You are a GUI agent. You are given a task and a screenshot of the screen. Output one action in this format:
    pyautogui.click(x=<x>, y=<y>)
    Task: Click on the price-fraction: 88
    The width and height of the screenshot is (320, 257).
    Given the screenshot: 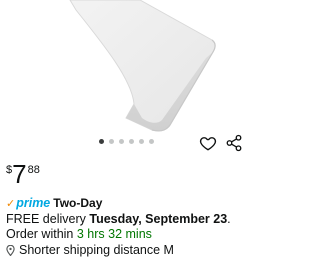 What is the action you would take?
    pyautogui.click(x=33, y=170)
    